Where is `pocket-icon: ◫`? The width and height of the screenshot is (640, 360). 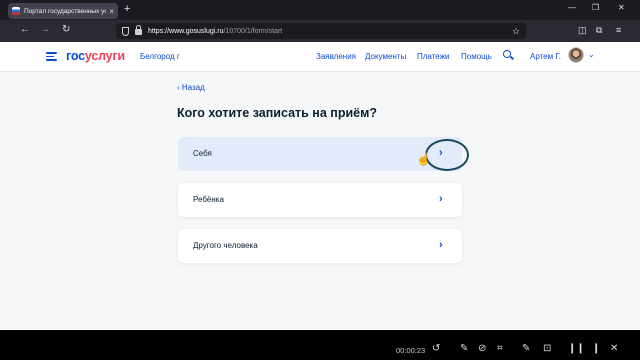 pocket-icon: ◫ is located at coordinates (582, 30).